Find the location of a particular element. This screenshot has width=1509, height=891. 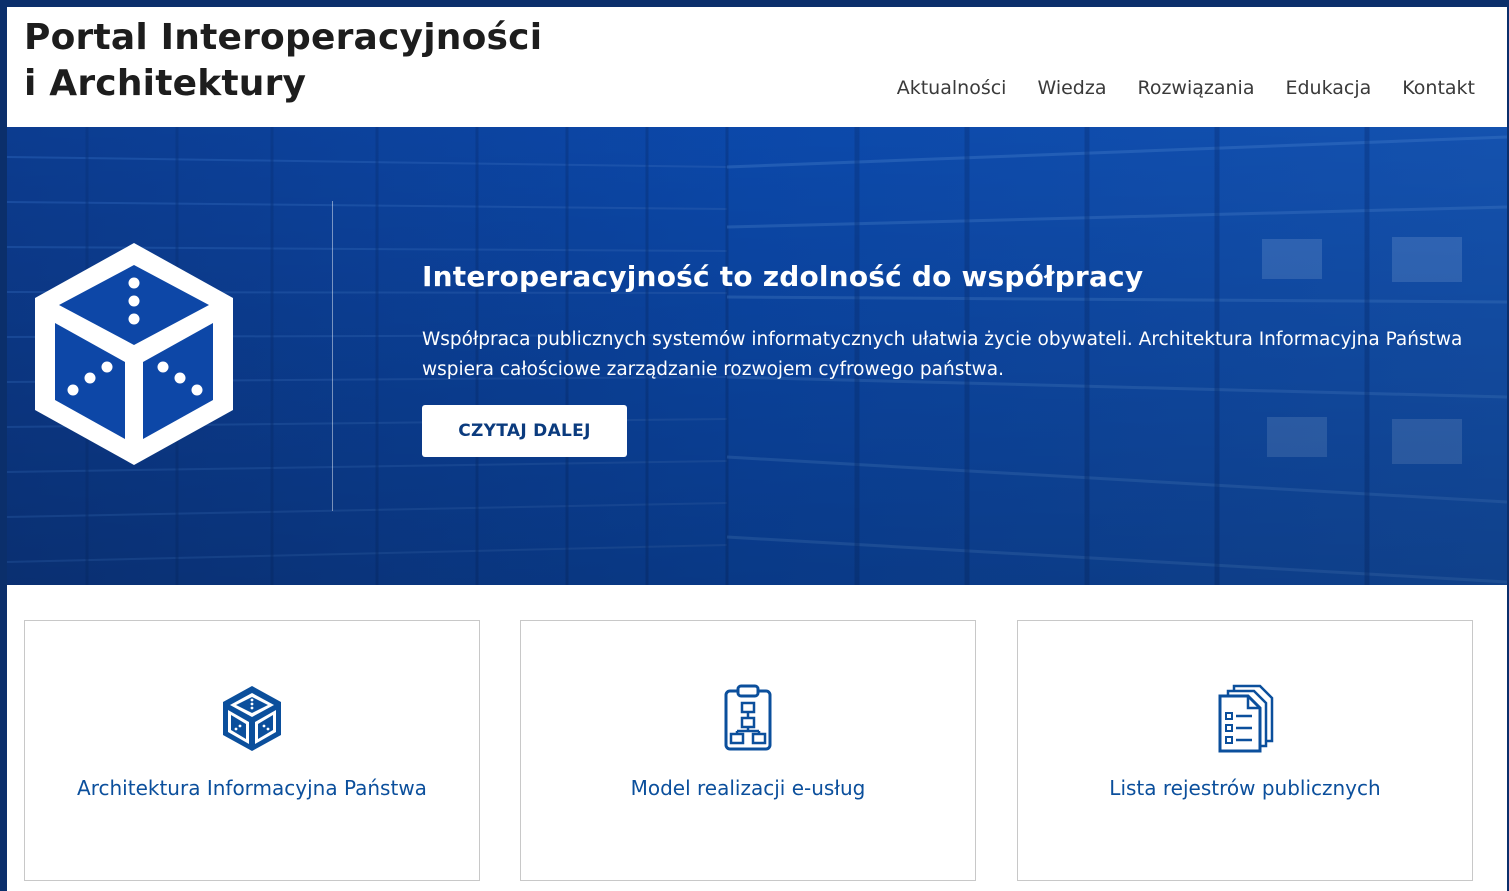

card-label: Model realizacji e-usług is located at coordinates (748, 788).